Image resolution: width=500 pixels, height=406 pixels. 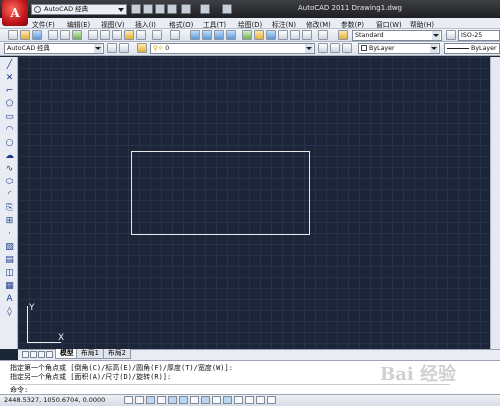 I want to click on print-icon, so click(x=227, y=9).